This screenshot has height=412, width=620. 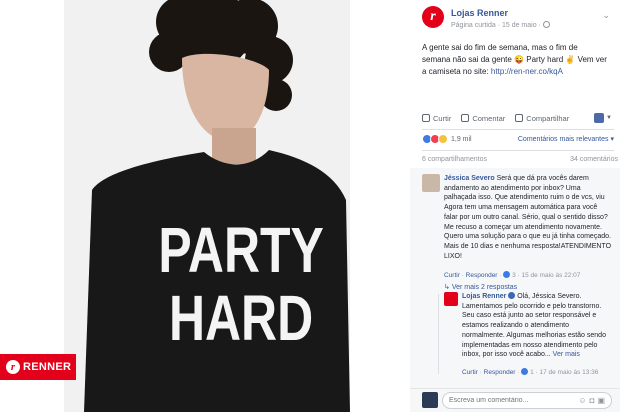 What do you see at coordinates (548, 118) in the screenshot?
I see `share-label: Compartilhar` at bounding box center [548, 118].